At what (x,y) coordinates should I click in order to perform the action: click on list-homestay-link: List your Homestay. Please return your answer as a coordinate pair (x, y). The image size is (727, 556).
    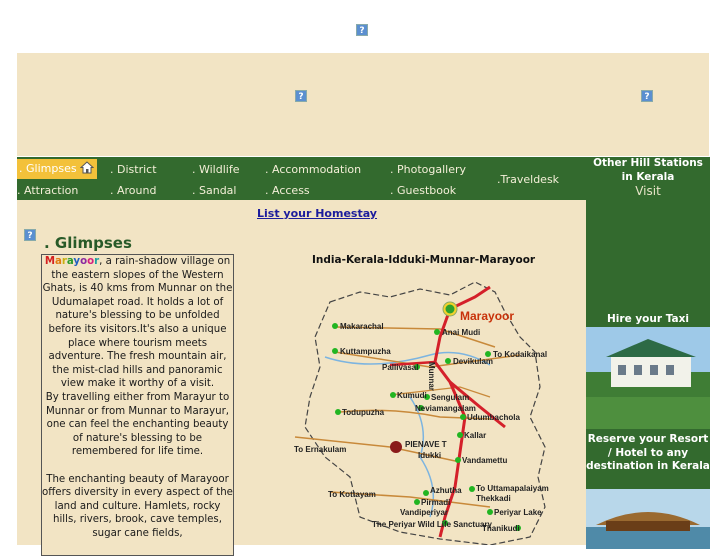
    Looking at the image, I should click on (317, 213).